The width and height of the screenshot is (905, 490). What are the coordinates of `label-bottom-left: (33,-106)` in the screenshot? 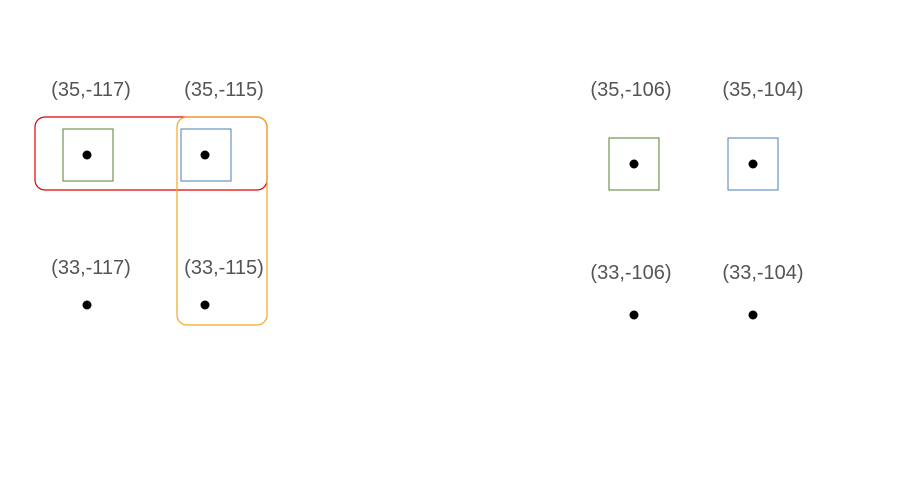 It's located at (630, 273).